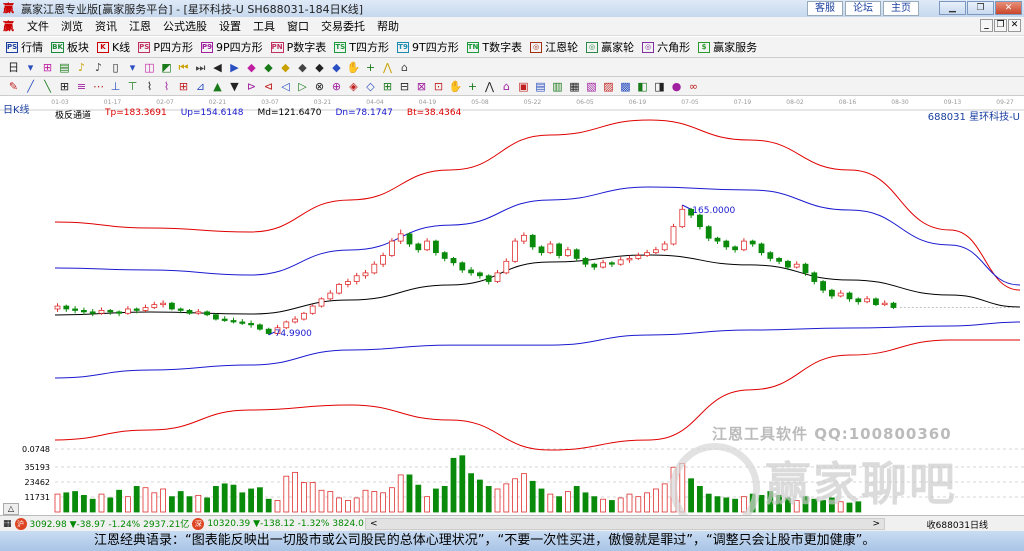 This screenshot has width=1024, height=551. I want to click on tool-icon: ▧, so click(591, 86).